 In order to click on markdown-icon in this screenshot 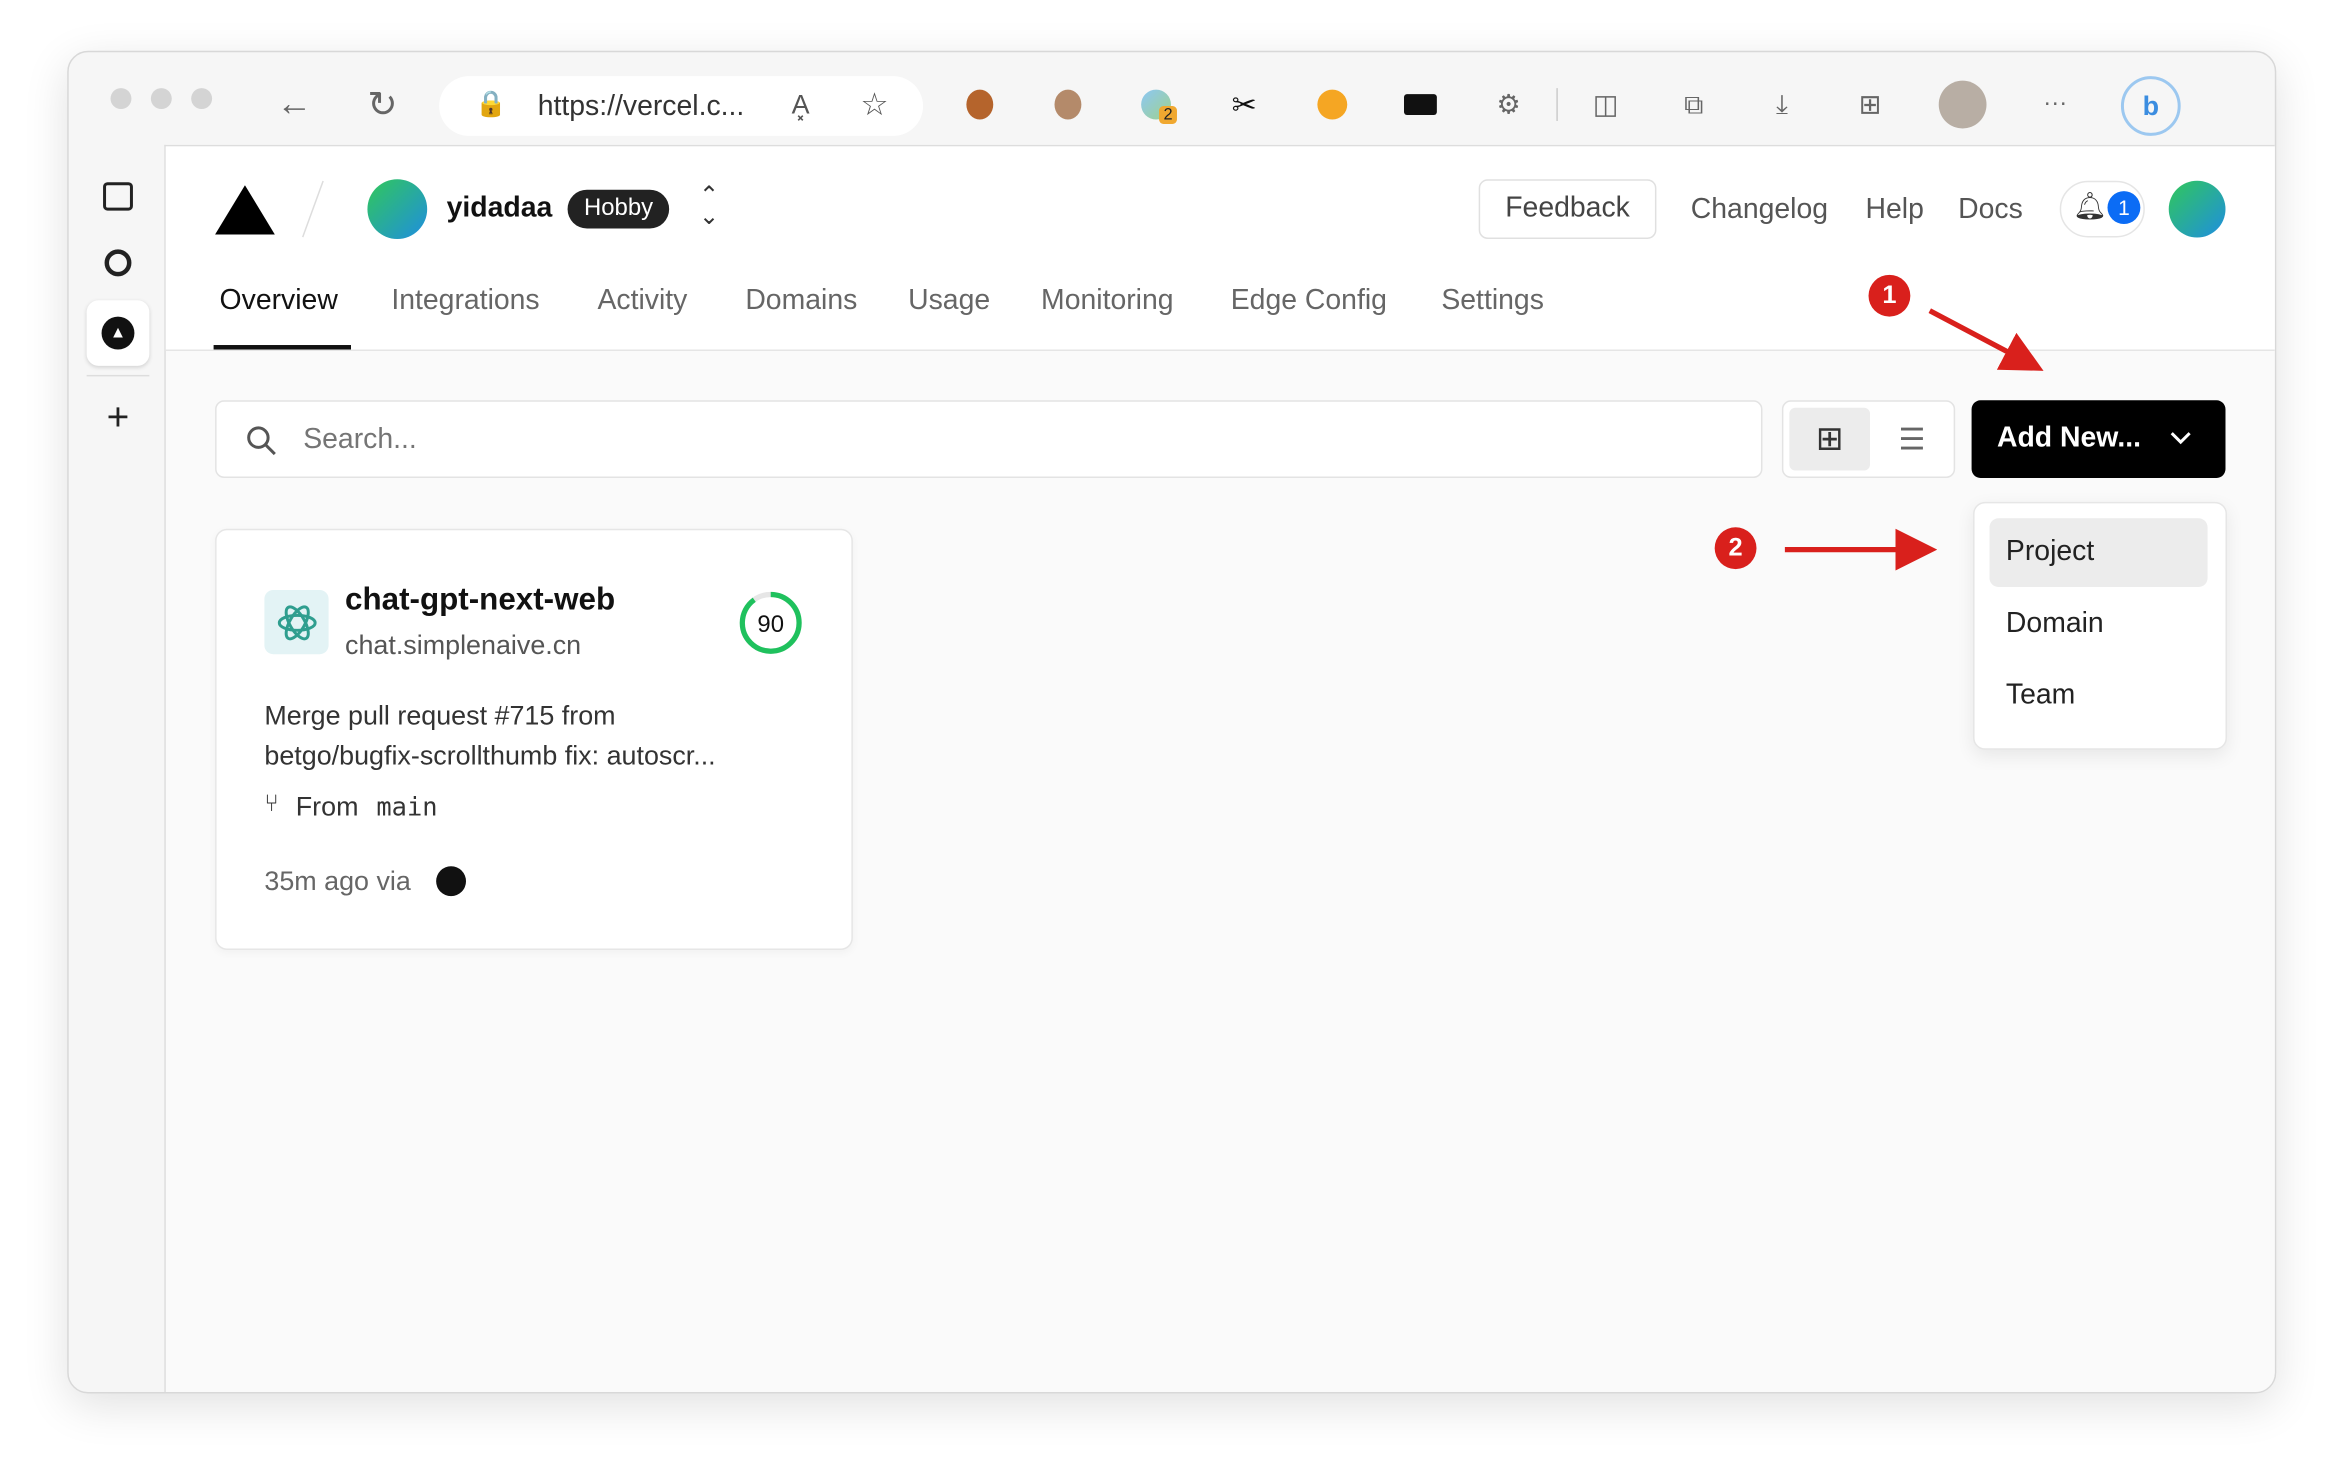, I will do `click(1420, 104)`.